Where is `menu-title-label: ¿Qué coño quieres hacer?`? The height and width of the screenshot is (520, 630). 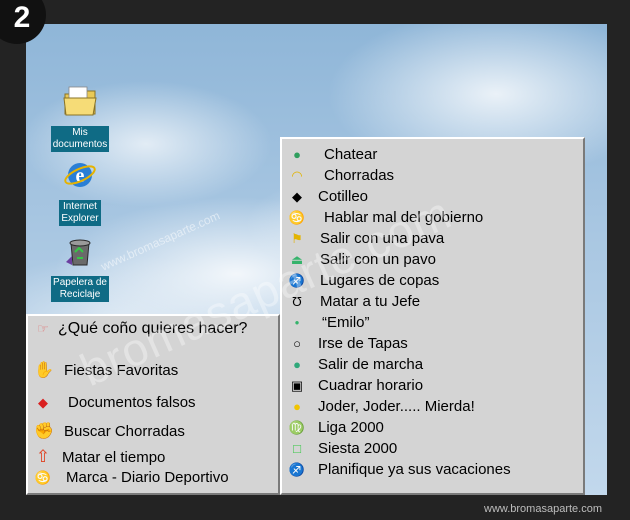 menu-title-label: ¿Qué coño quieres hacer? is located at coordinates (153, 328).